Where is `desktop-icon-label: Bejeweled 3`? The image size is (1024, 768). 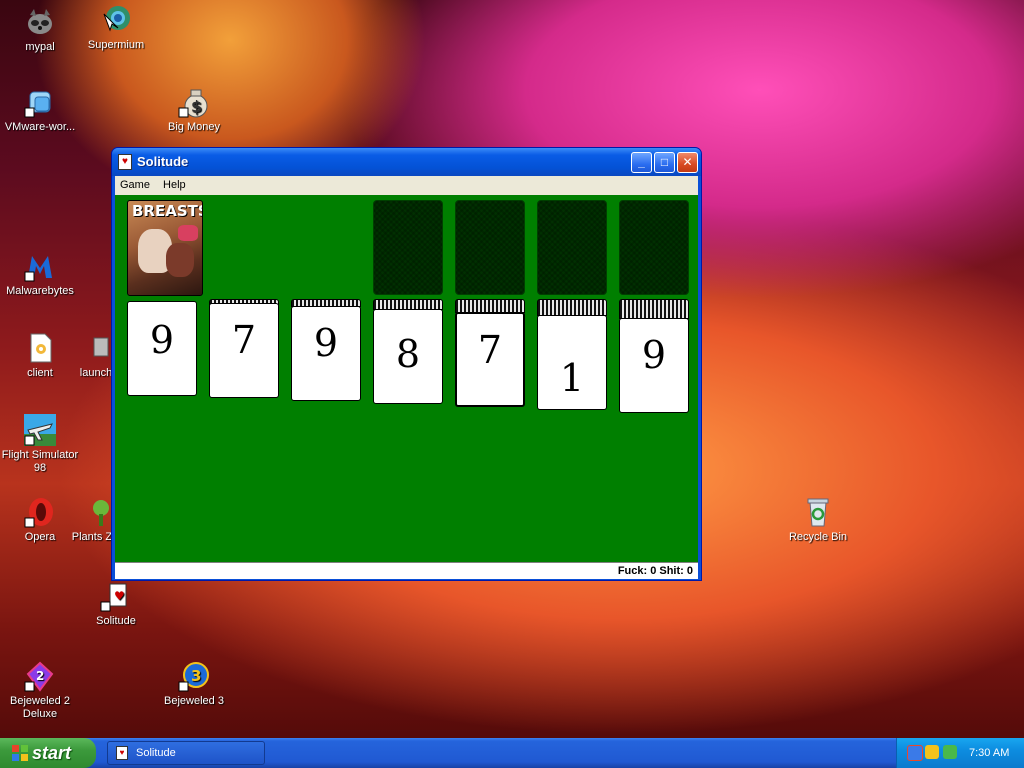 desktop-icon-label: Bejeweled 3 is located at coordinates (194, 701).